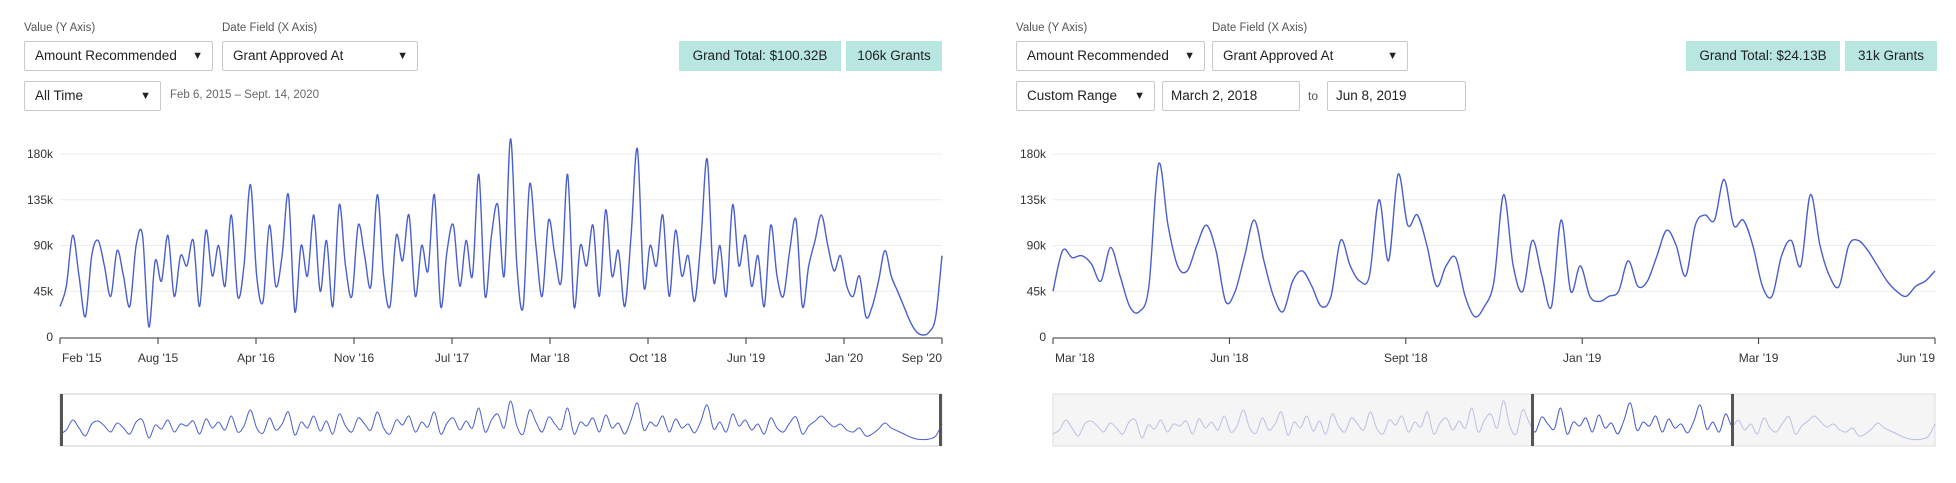  I want to click on x-tick-label: Sep '20, so click(922, 358).